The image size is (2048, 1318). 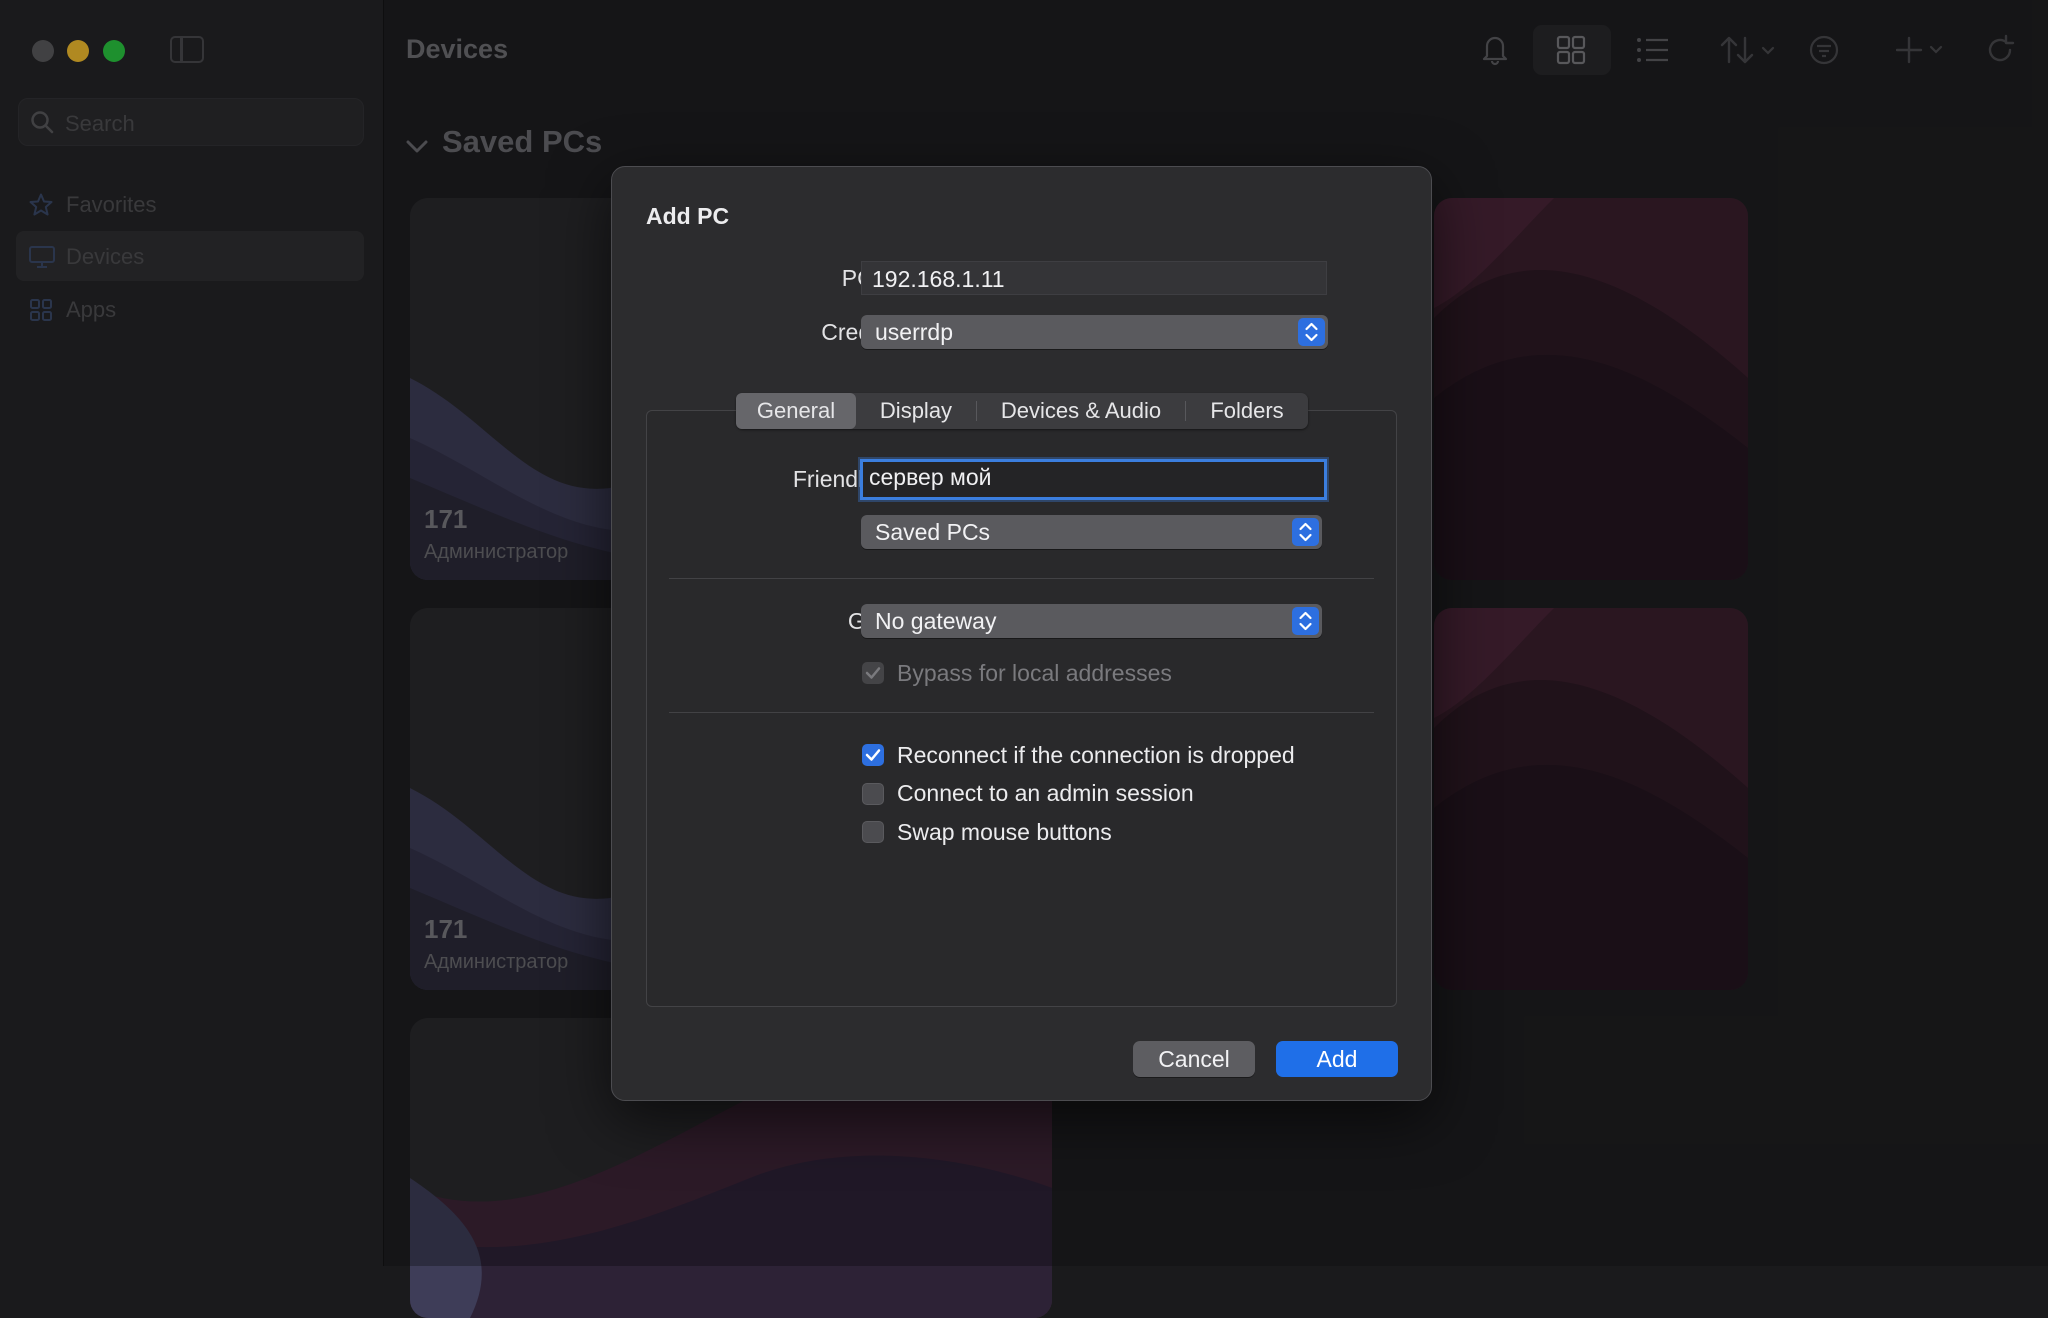 I want to click on tab-devices-audio: Devices & Audio, so click(x=1081, y=411).